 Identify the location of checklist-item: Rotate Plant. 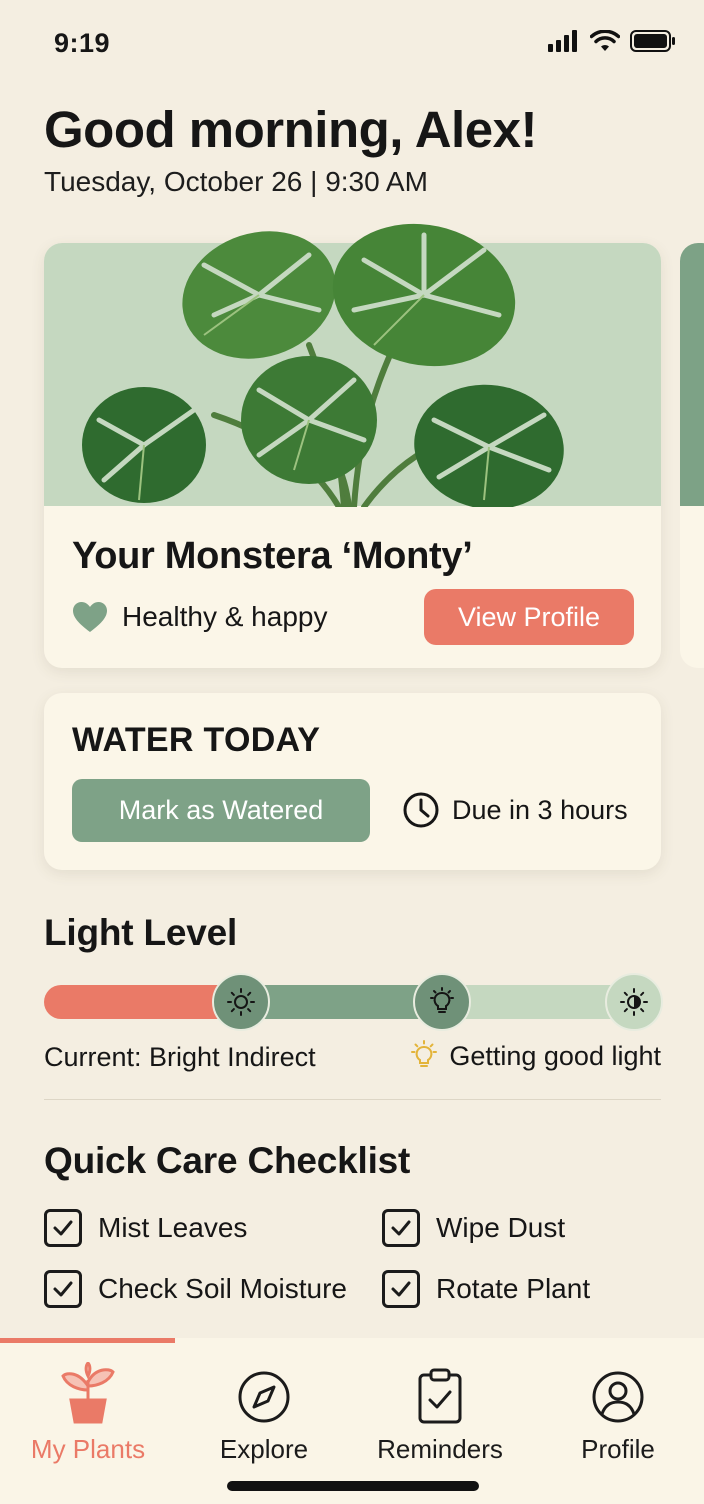
(486, 1289).